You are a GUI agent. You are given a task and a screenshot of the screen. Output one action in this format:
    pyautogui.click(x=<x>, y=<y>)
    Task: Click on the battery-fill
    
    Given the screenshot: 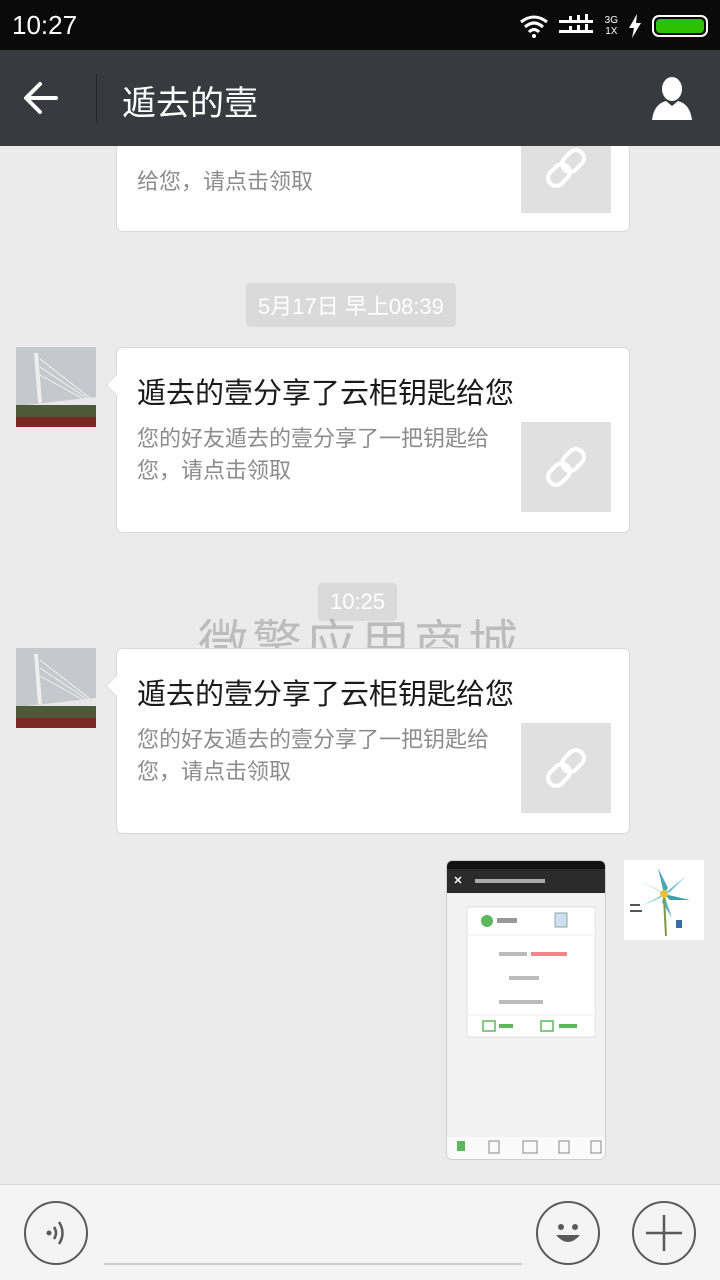 What is the action you would take?
    pyautogui.click(x=680, y=26)
    